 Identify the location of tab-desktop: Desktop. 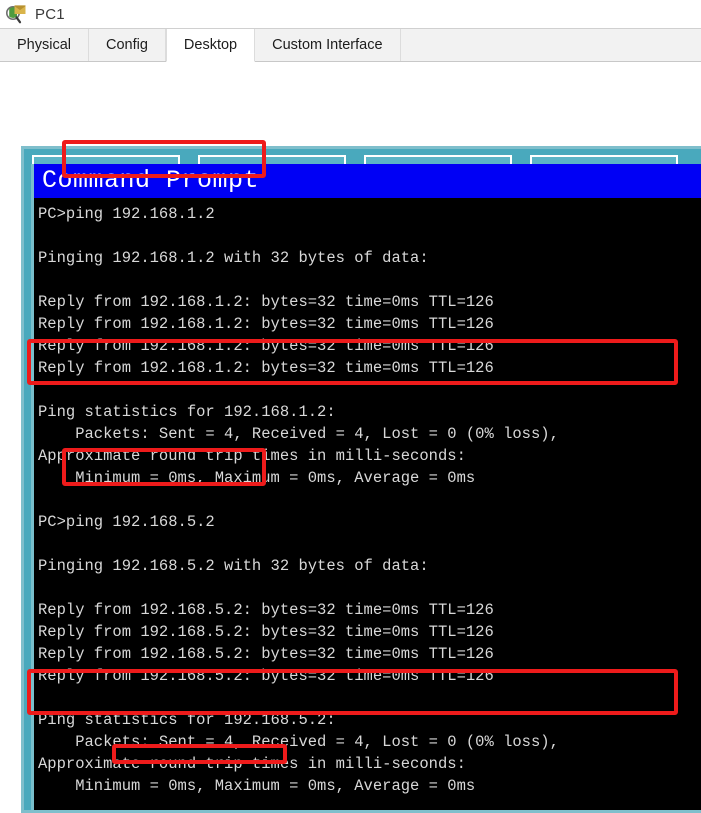
(210, 45).